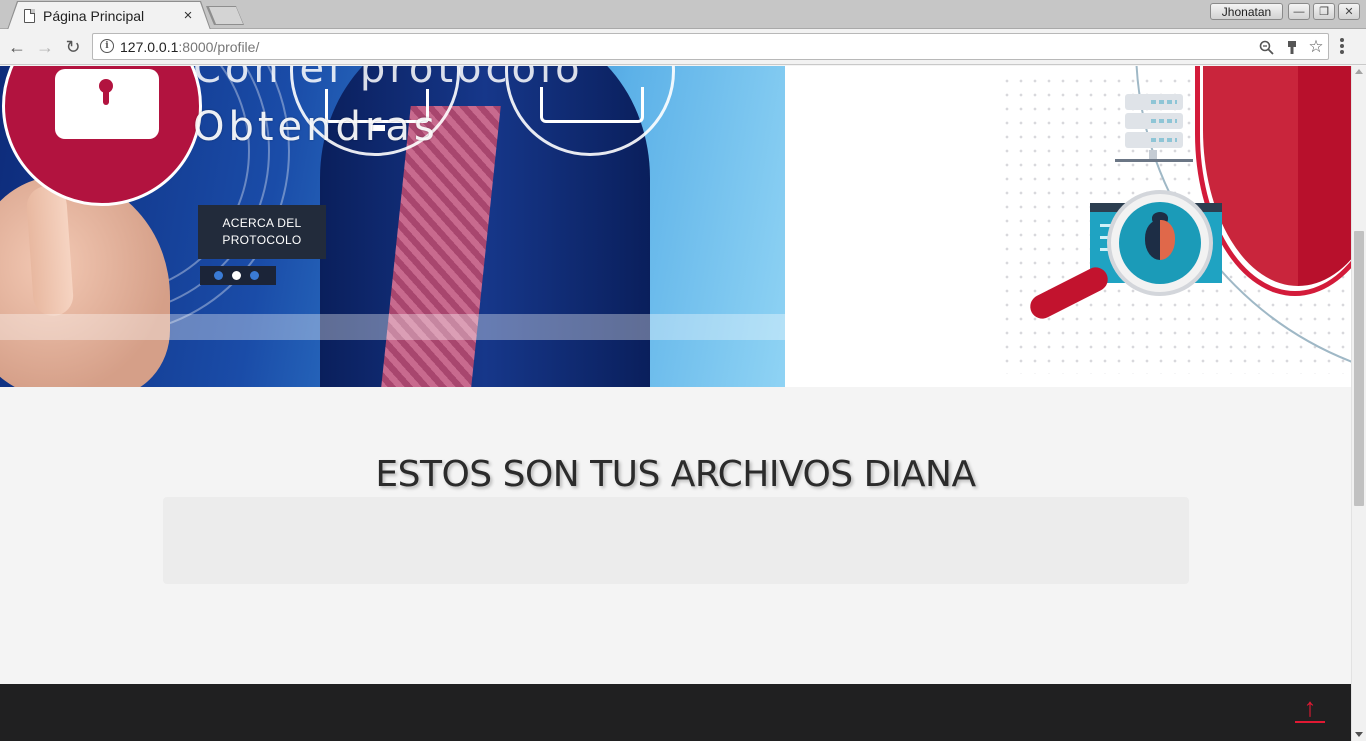 The width and height of the screenshot is (1366, 741). What do you see at coordinates (1324, 11) in the screenshot?
I see `restore-button: ❐` at bounding box center [1324, 11].